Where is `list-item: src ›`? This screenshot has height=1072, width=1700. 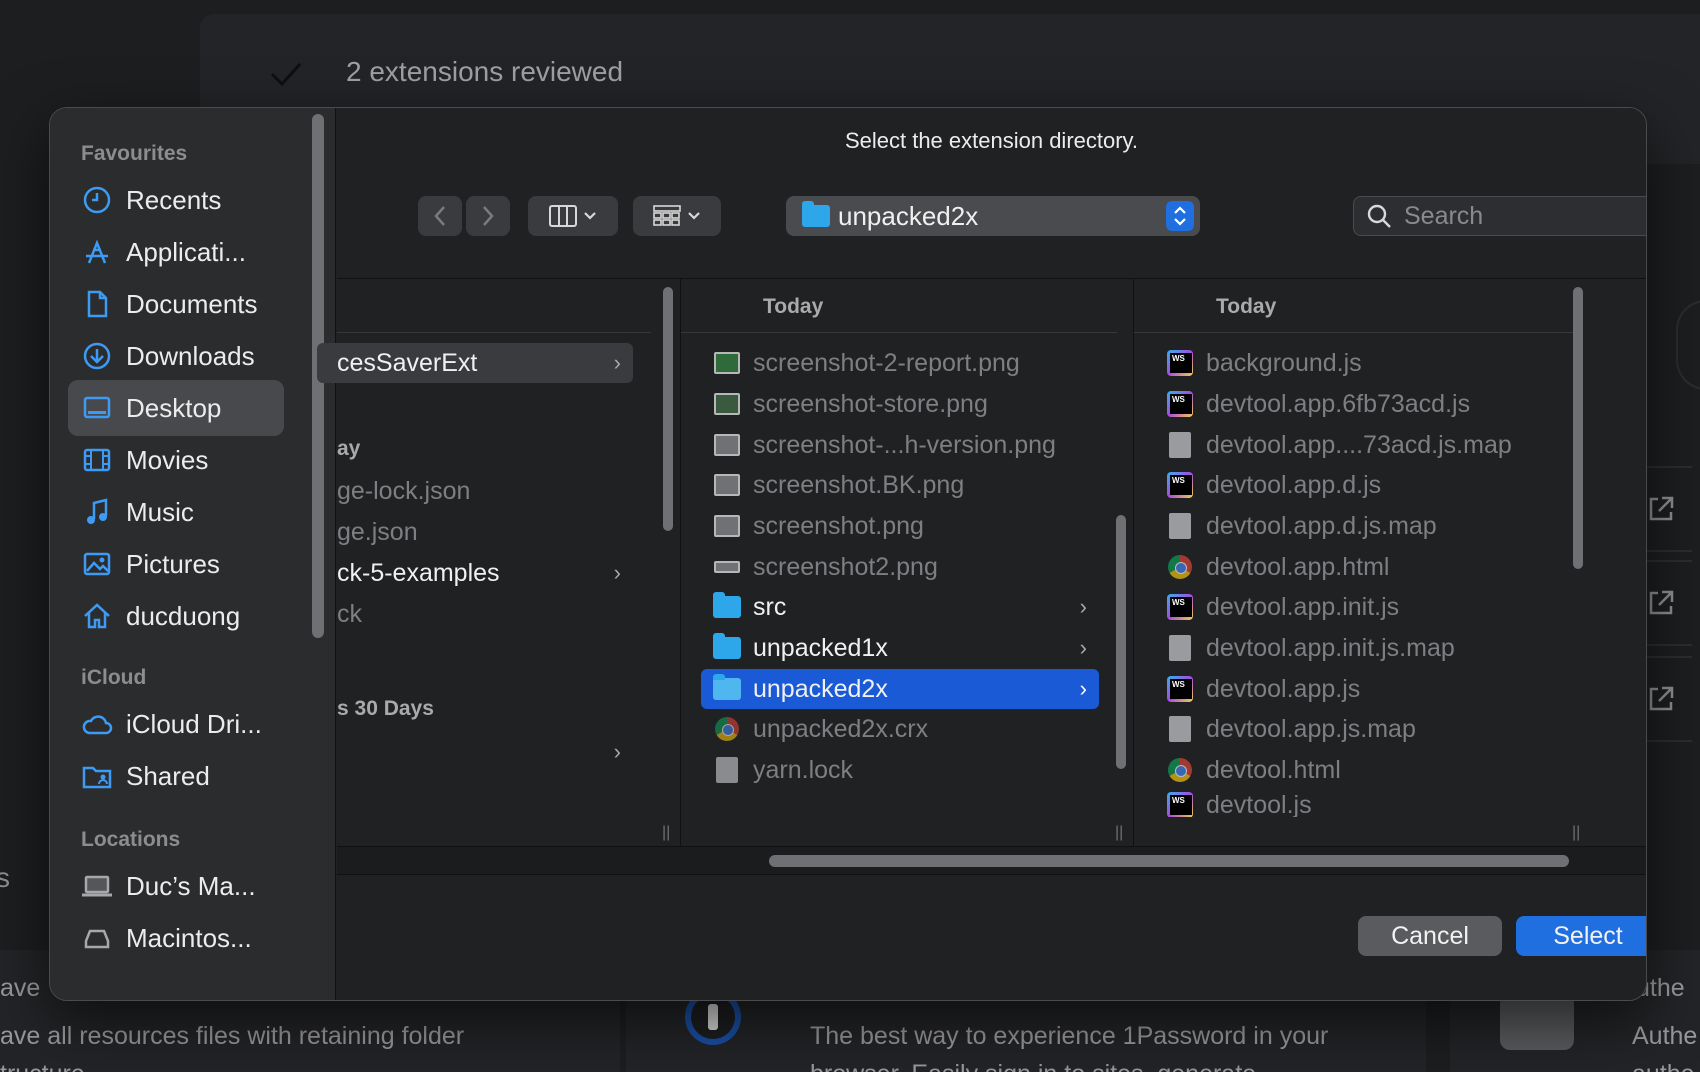 list-item: src › is located at coordinates (900, 607).